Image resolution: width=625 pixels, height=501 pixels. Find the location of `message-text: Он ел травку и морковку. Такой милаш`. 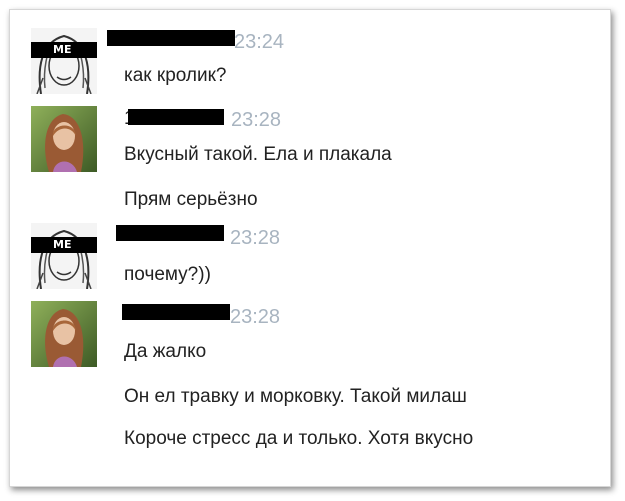

message-text: Он ел травку и морковку. Такой милаш is located at coordinates (295, 396).